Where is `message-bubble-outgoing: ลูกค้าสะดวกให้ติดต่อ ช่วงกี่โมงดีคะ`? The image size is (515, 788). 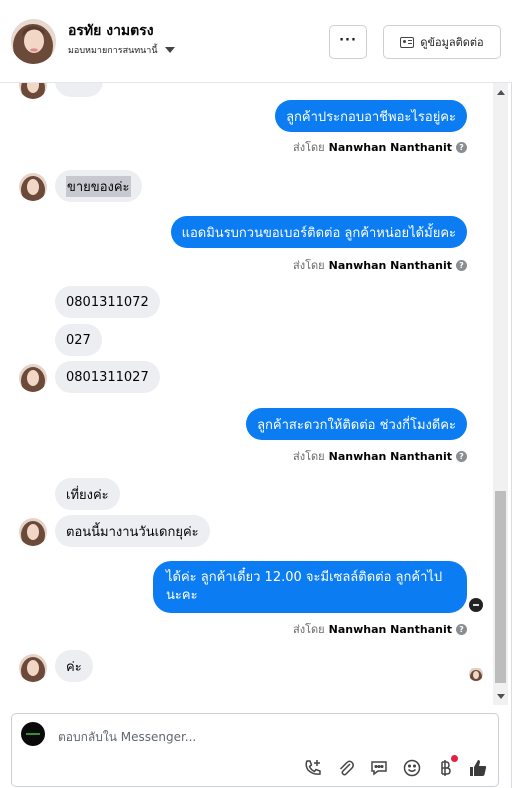
message-bubble-outgoing: ลูกค้าสะดวกให้ติดต่อ ช่วงกี่โมงดีคะ is located at coordinates (356, 424).